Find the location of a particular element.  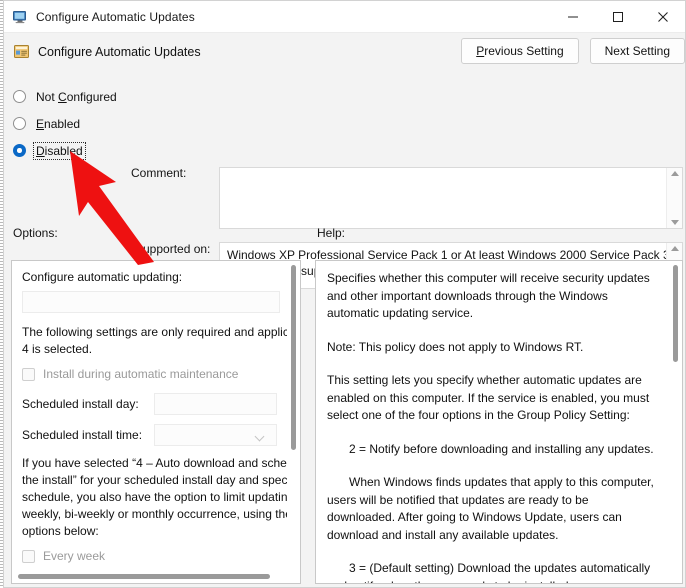

window-controls is located at coordinates (617, 16).